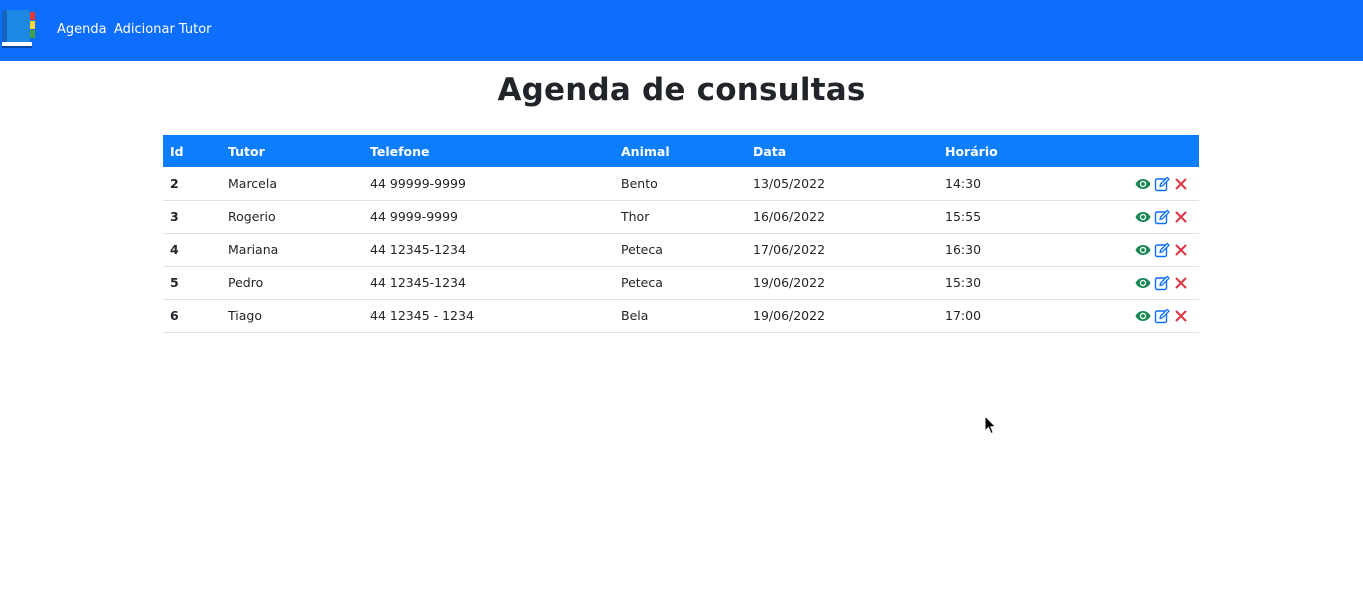  Describe the element at coordinates (488, 217) in the screenshot. I see `cell-telefone: 44 9999-9999` at that location.